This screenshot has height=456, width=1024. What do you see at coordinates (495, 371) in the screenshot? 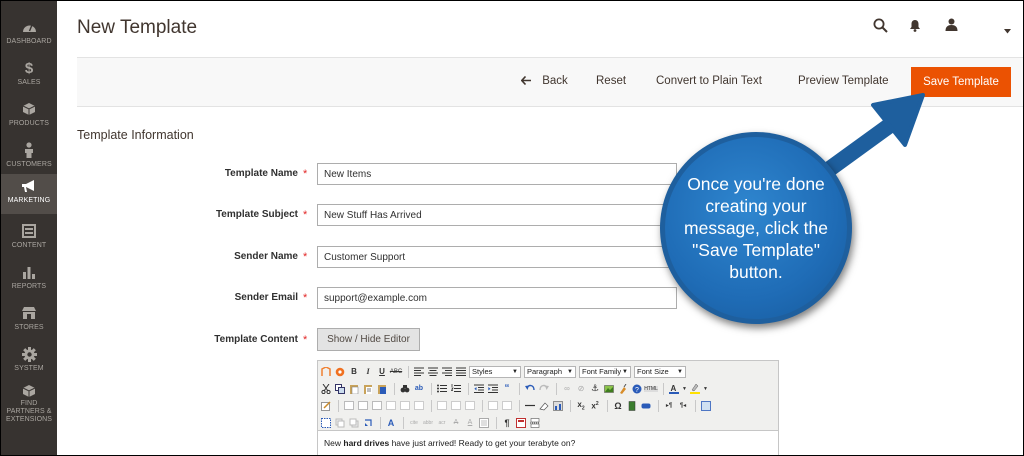
I see `styles-select: Styles ▼` at bounding box center [495, 371].